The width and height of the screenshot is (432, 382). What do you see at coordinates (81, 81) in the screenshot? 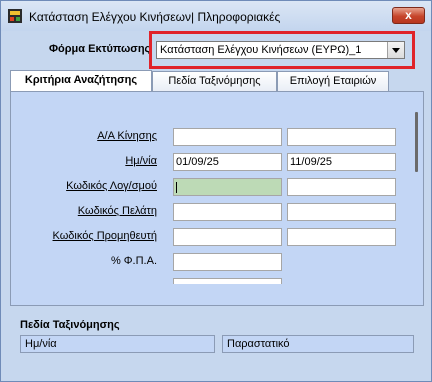
I see `tab-search-criteria: Κριτήρια Αναζήτησης` at bounding box center [81, 81].